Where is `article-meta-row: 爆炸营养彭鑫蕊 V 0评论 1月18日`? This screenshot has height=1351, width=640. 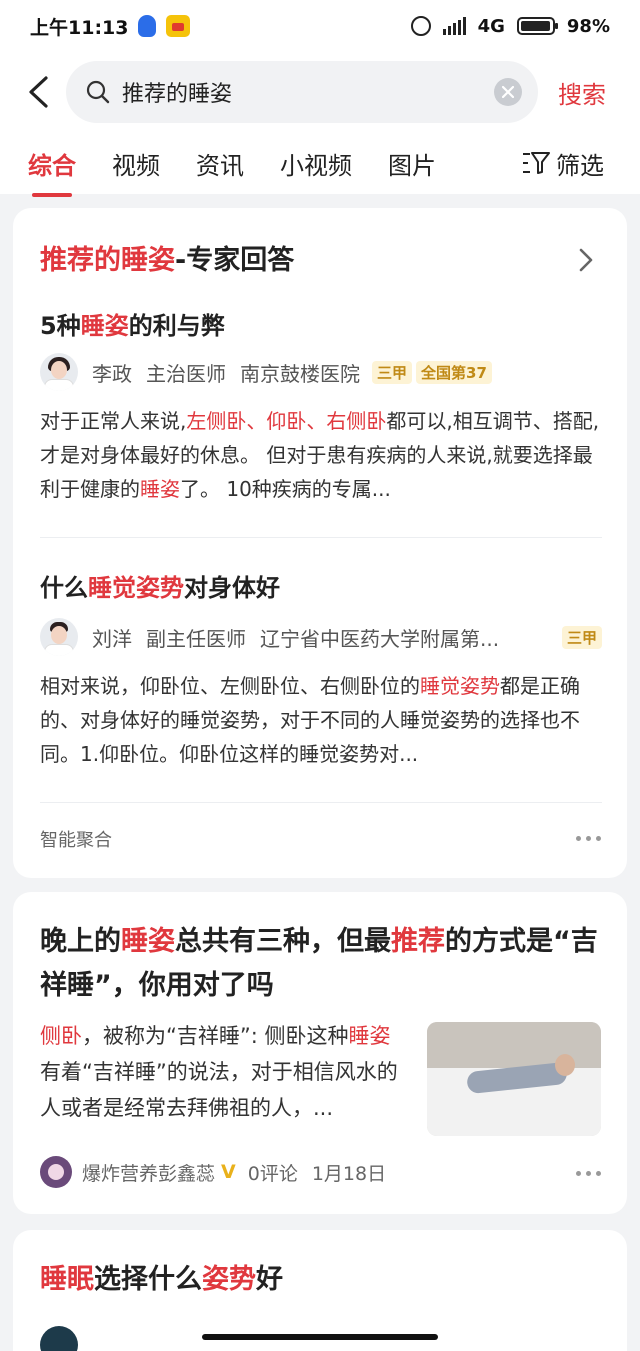
article-meta-row: 爆炸营养彭鑫蕊 V 0评论 1月18日 is located at coordinates (220, 1172).